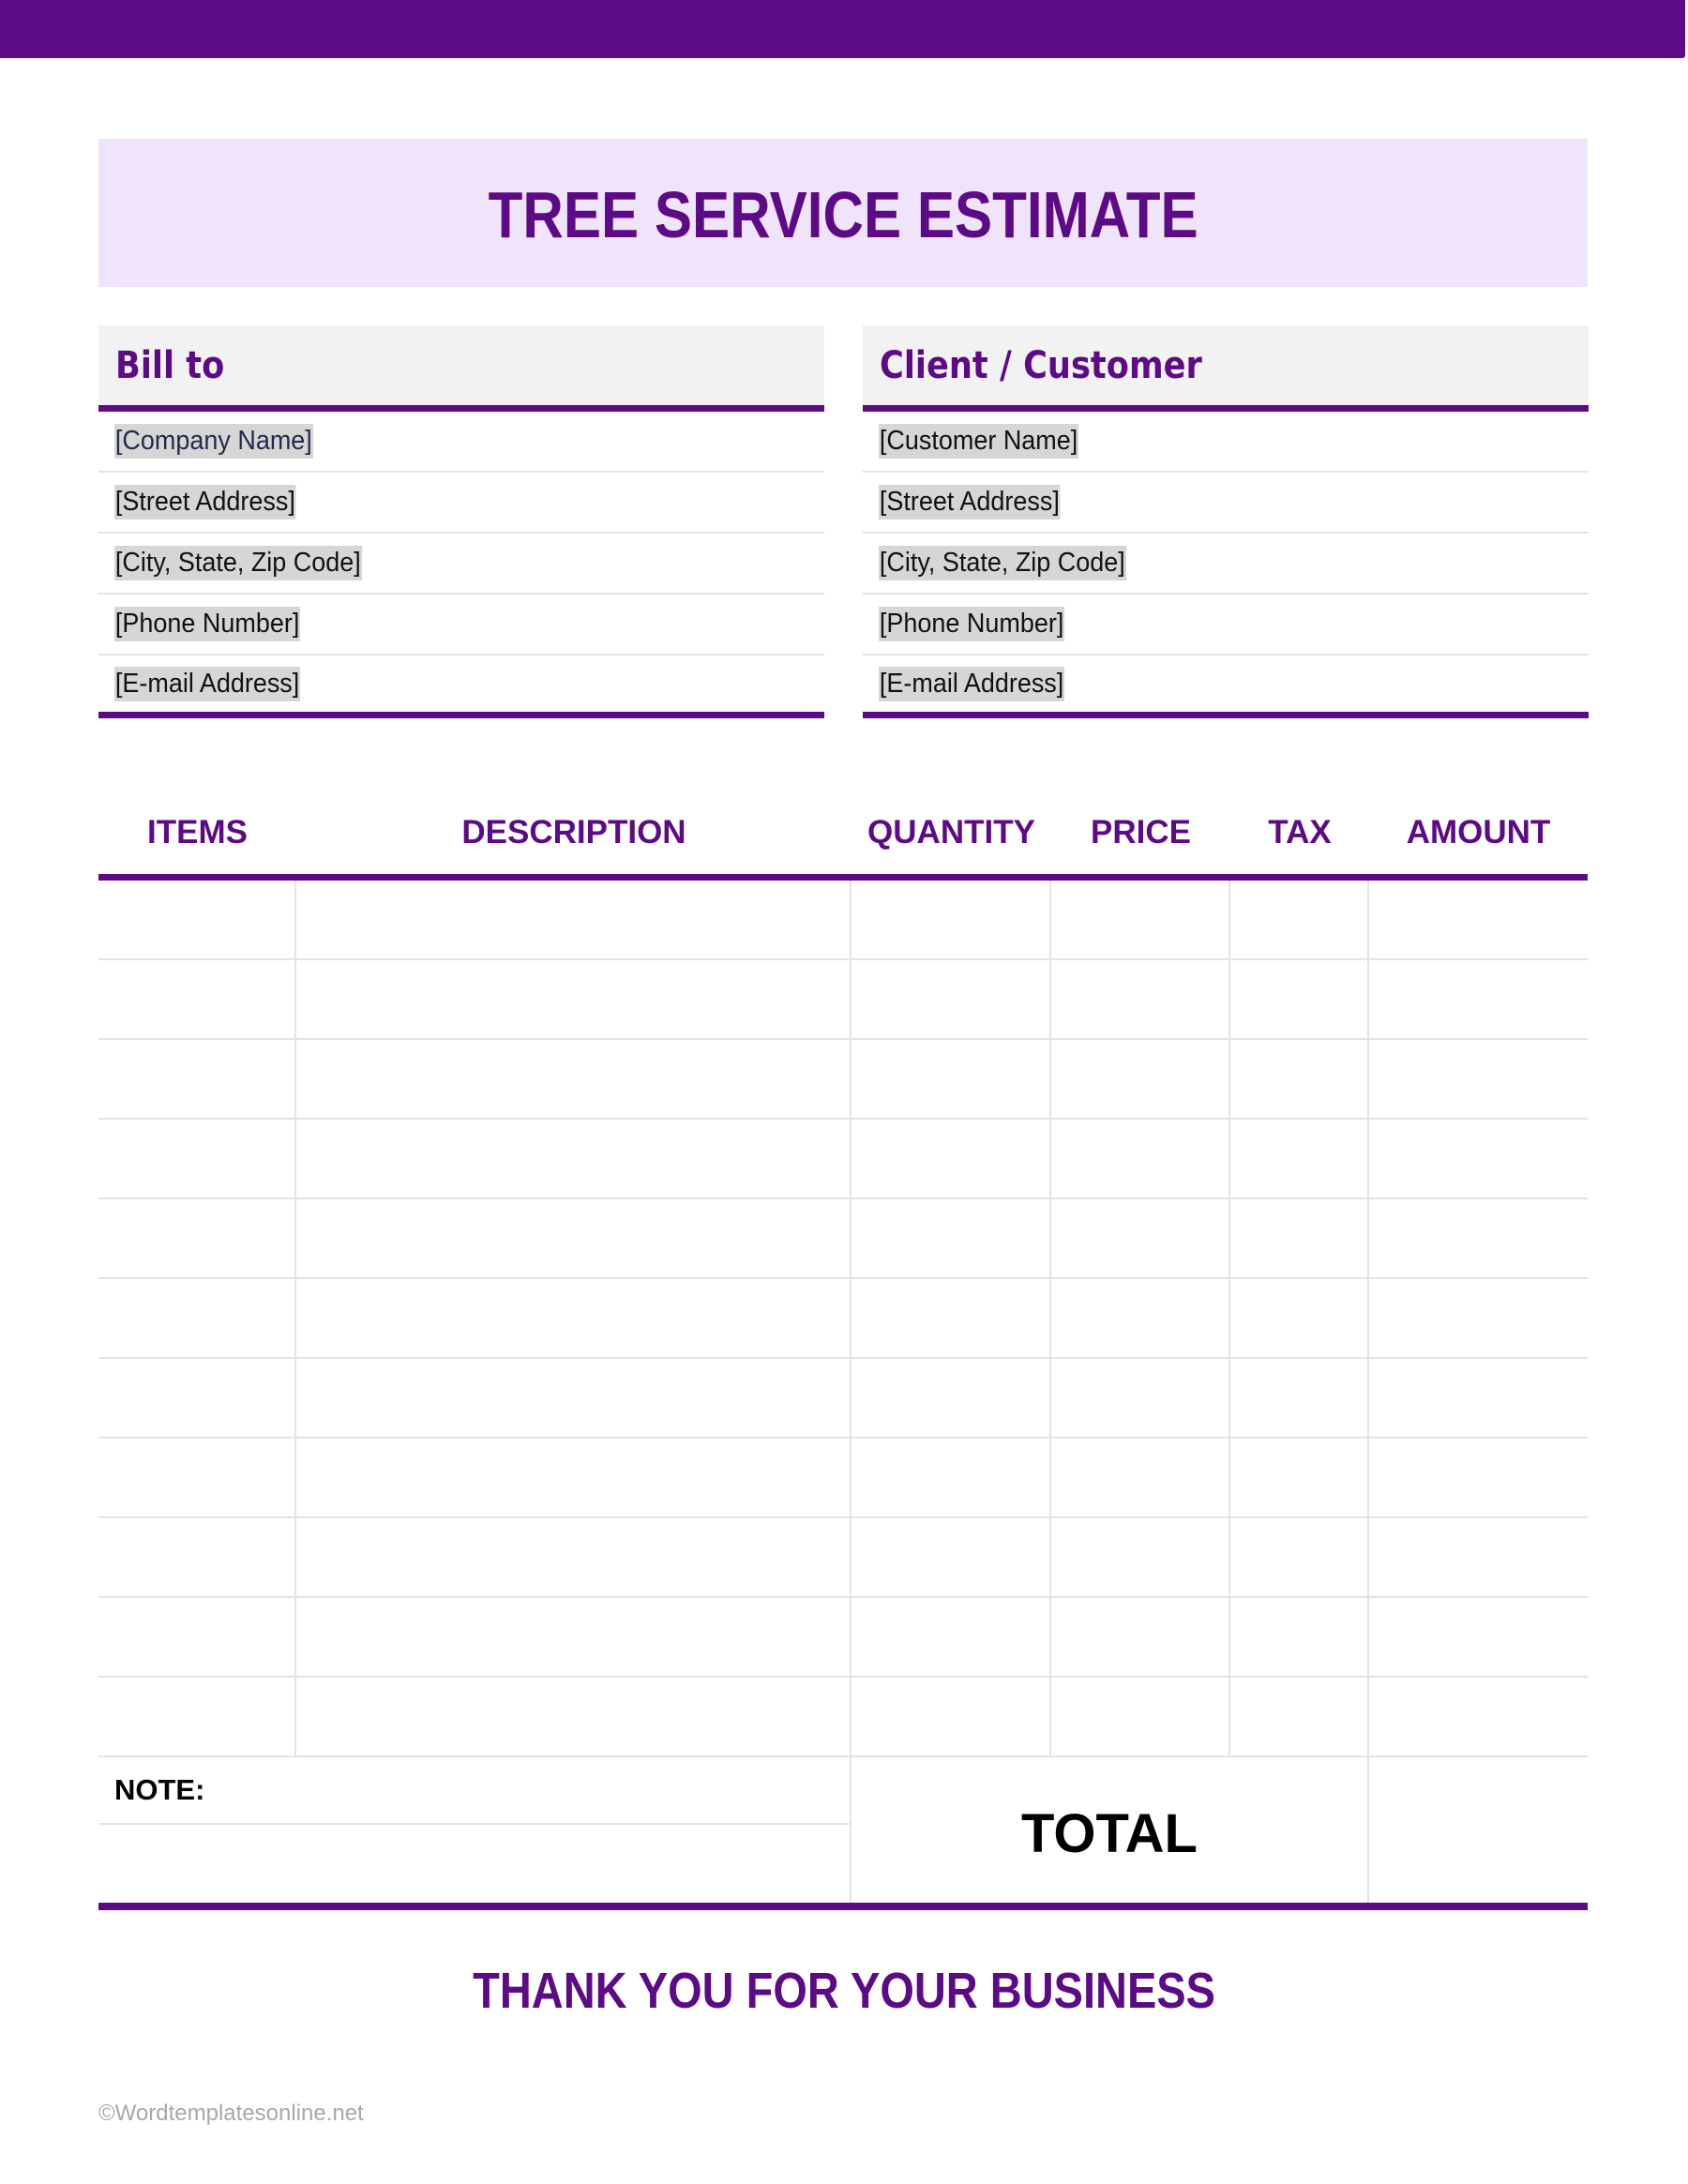  I want to click on client-phone-field: [Phone Number], so click(972, 624).